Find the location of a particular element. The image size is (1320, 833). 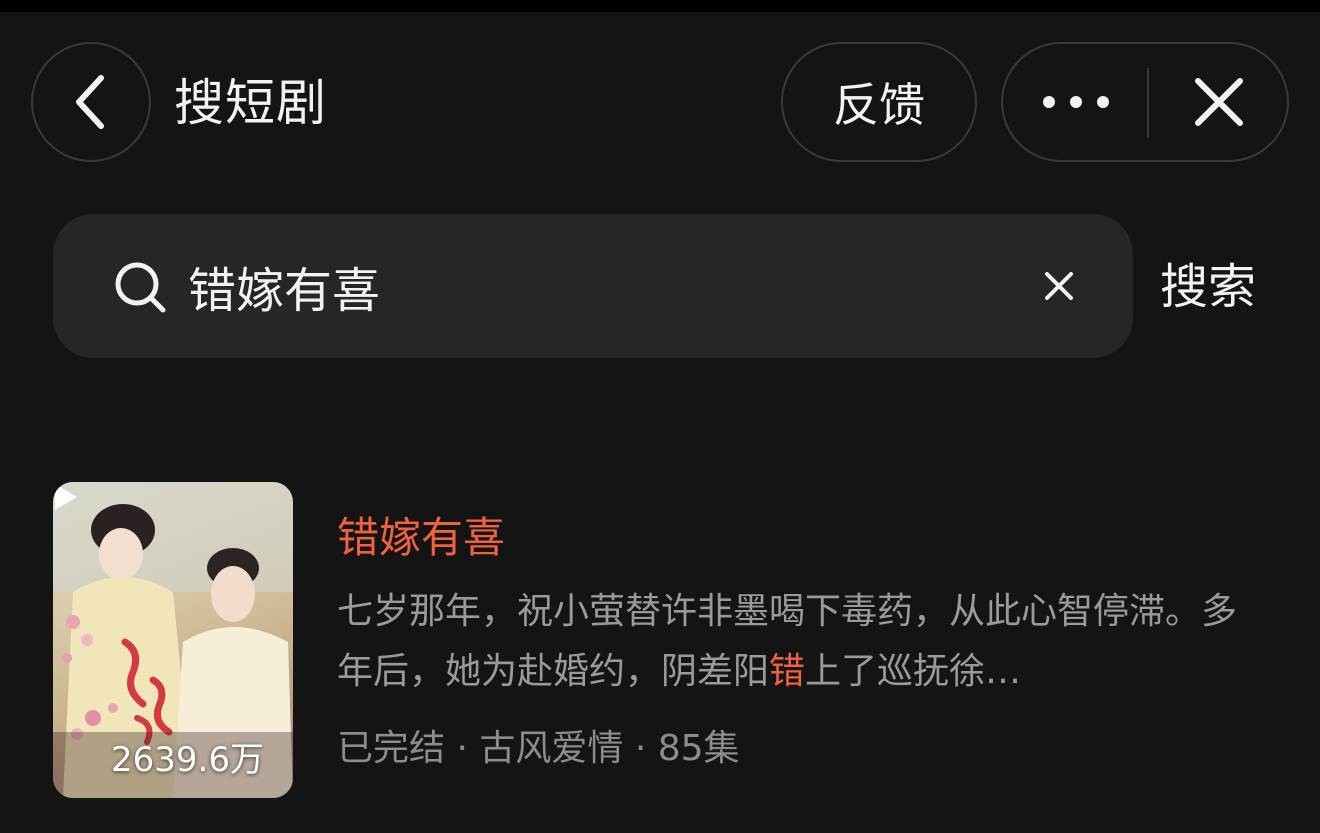

play-icon is located at coordinates (66, 497).